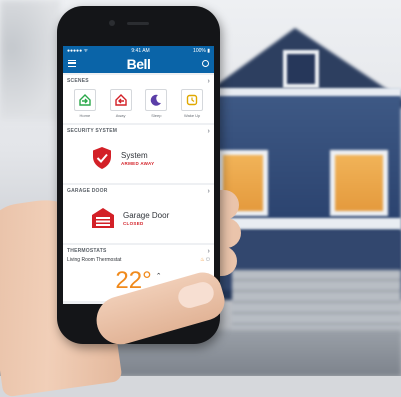 The width and height of the screenshot is (401, 397). I want to click on garage-section: GARAGE DOOR › Garage Door CLOSED, so click(138, 214).